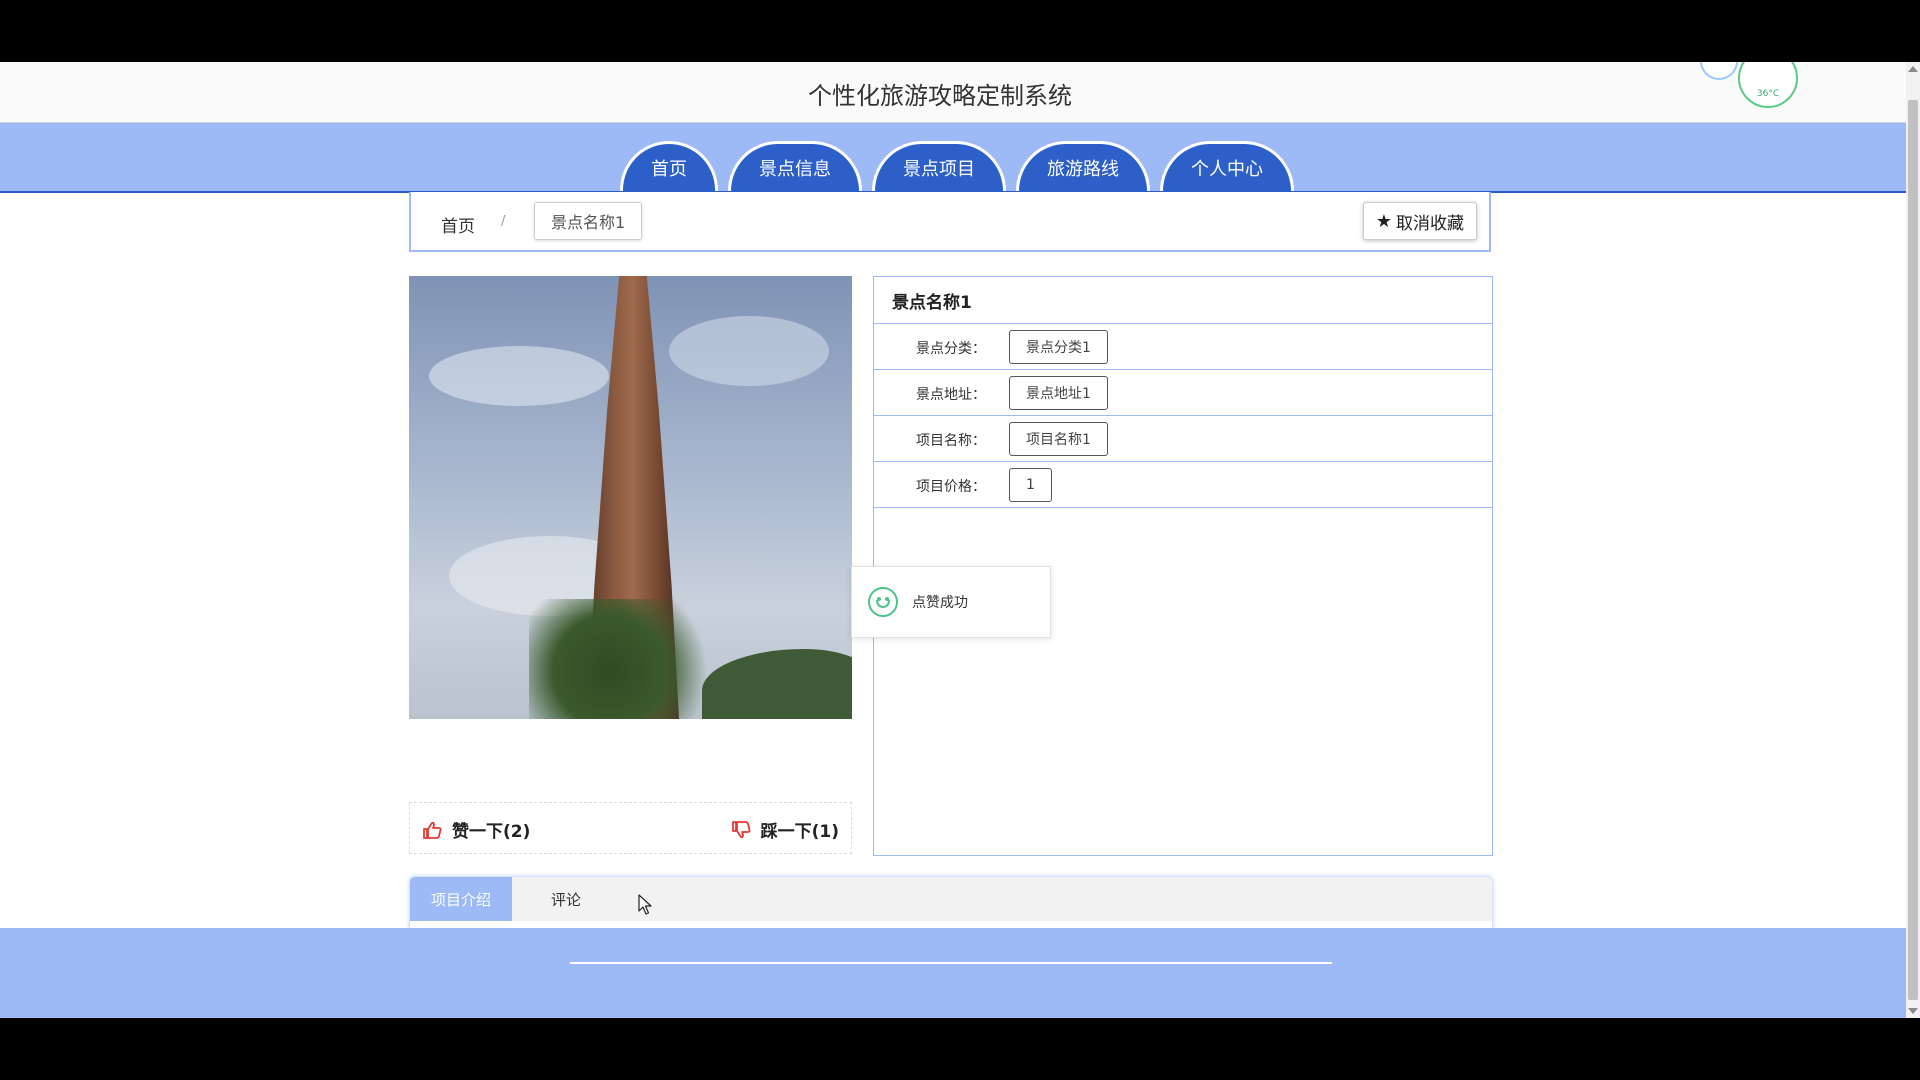  I want to click on nav-tab-travel-routes: 旅游路线, so click(1083, 166).